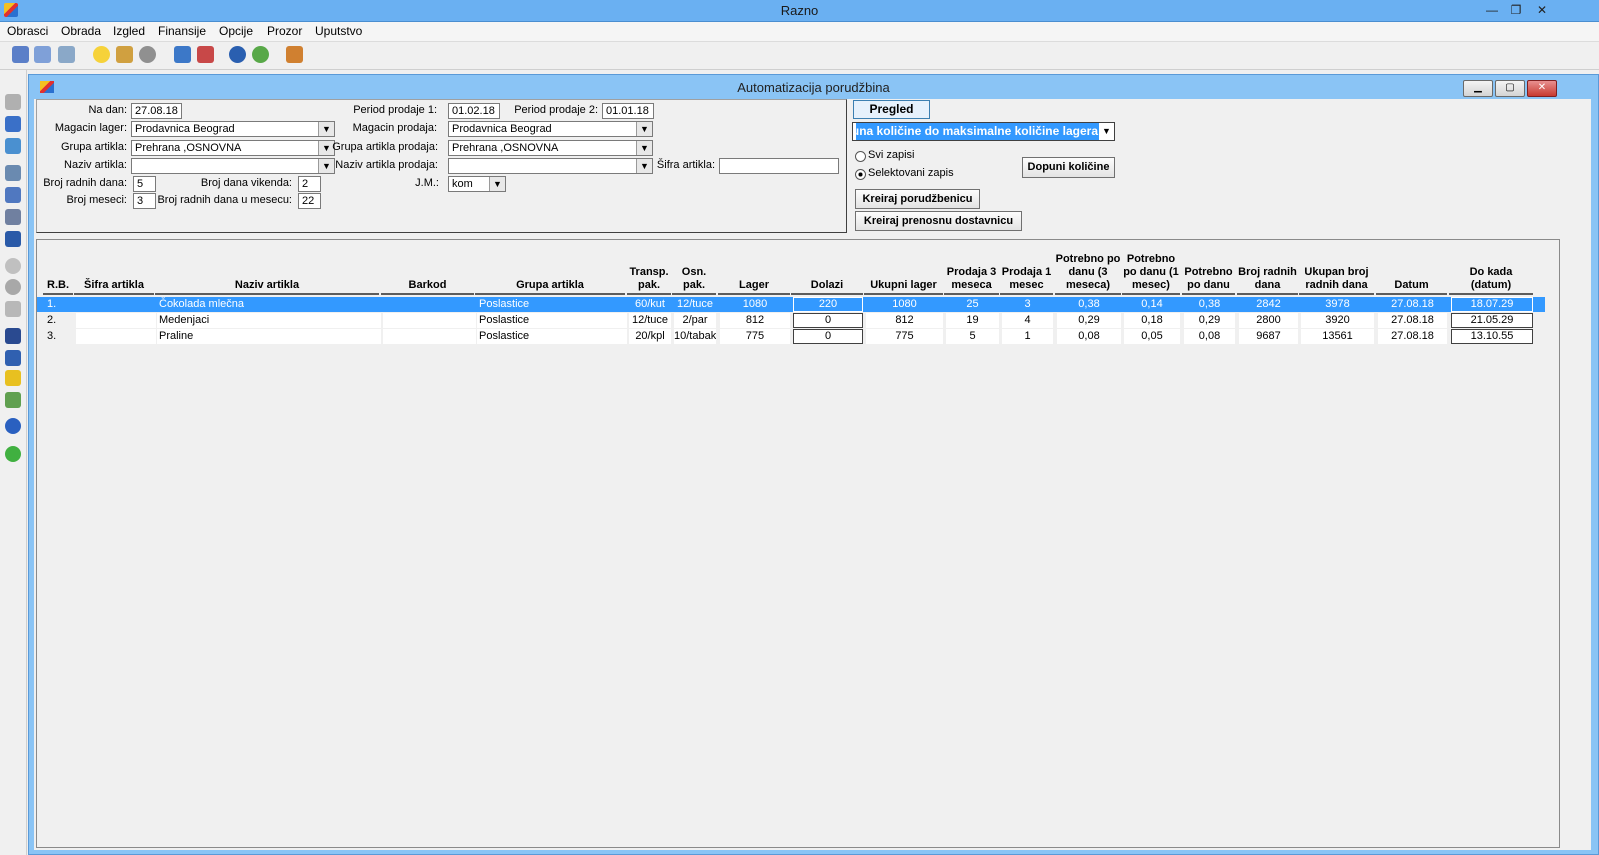  Describe the element at coordinates (1491, 269) in the screenshot. I see `header-do-kada: Do kada (datum)` at that location.